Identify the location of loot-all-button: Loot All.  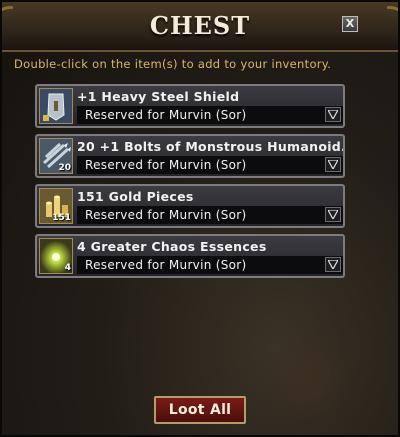
(200, 410).